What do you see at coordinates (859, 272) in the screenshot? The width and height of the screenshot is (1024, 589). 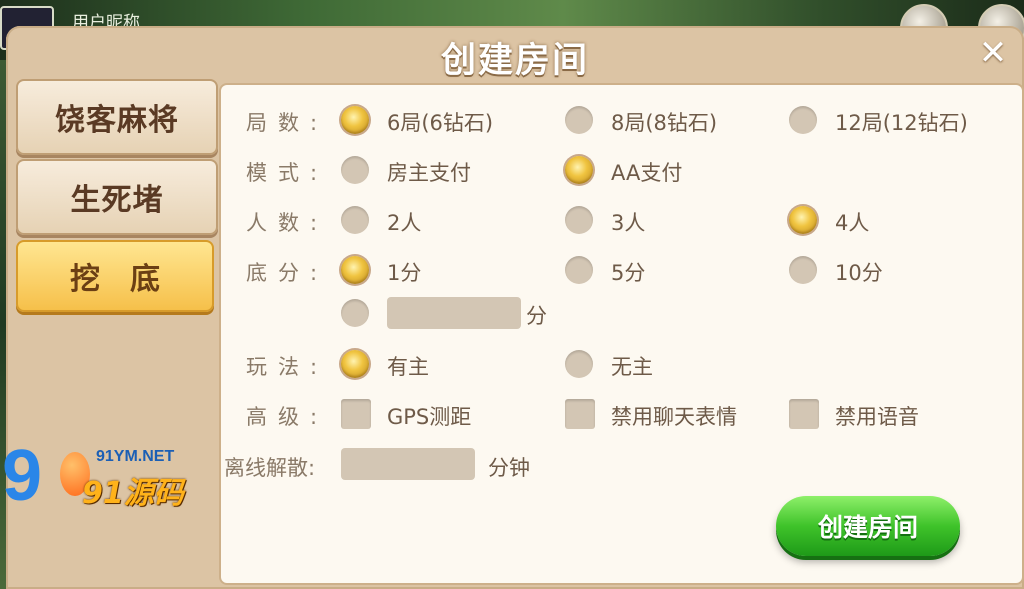 I see `base-score-option-10: 10分` at bounding box center [859, 272].